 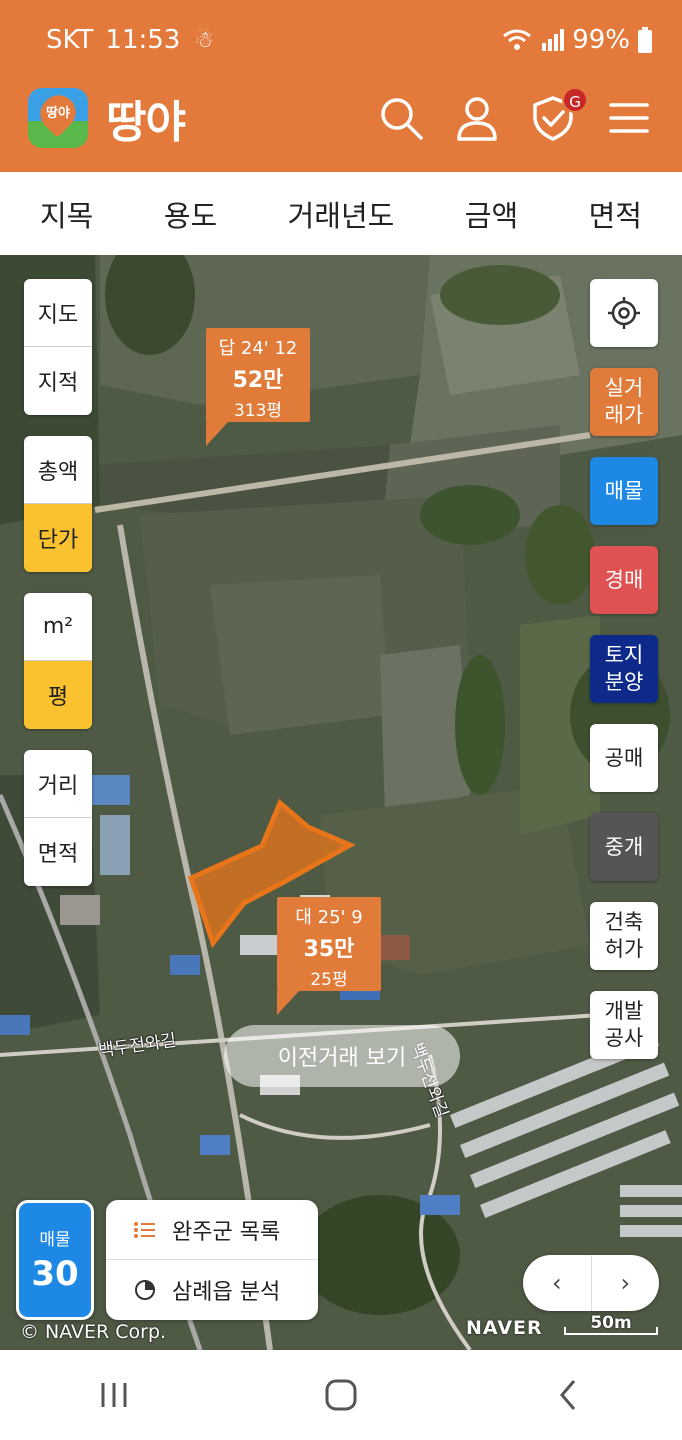 I want to click on list-icon, so click(x=146, y=1230).